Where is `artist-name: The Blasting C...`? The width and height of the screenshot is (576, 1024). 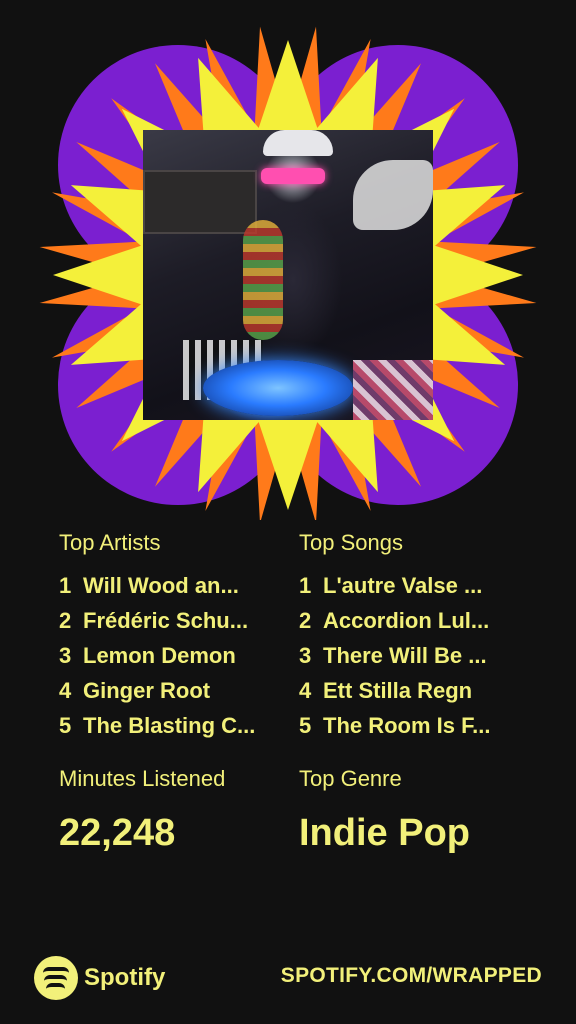
artist-name: The Blasting C... is located at coordinates (169, 725).